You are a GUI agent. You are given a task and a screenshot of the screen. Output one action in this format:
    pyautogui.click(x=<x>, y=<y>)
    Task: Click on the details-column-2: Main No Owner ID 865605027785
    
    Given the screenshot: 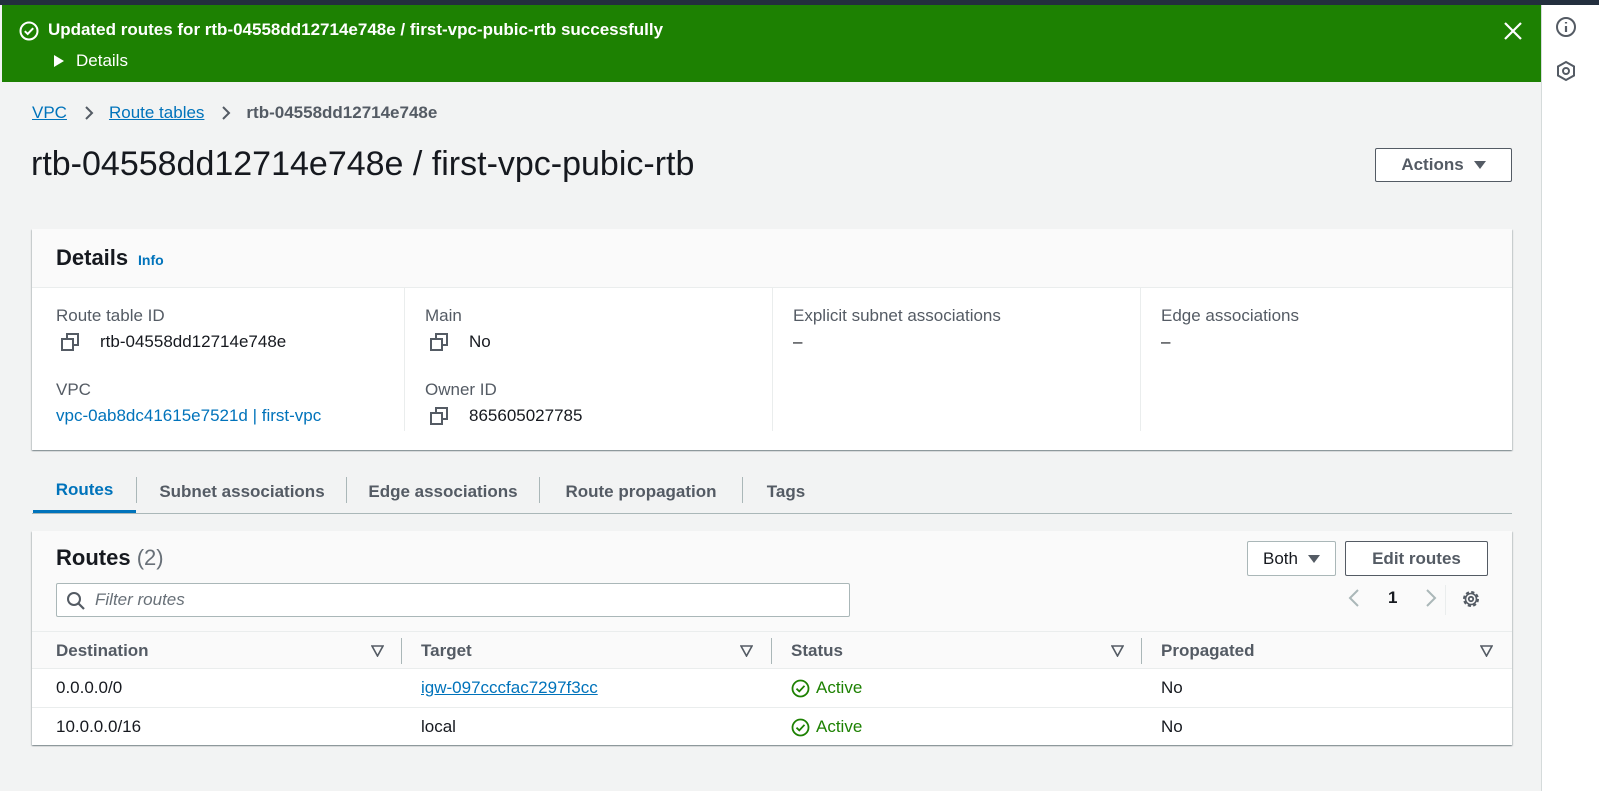 What is the action you would take?
    pyautogui.click(x=588, y=359)
    